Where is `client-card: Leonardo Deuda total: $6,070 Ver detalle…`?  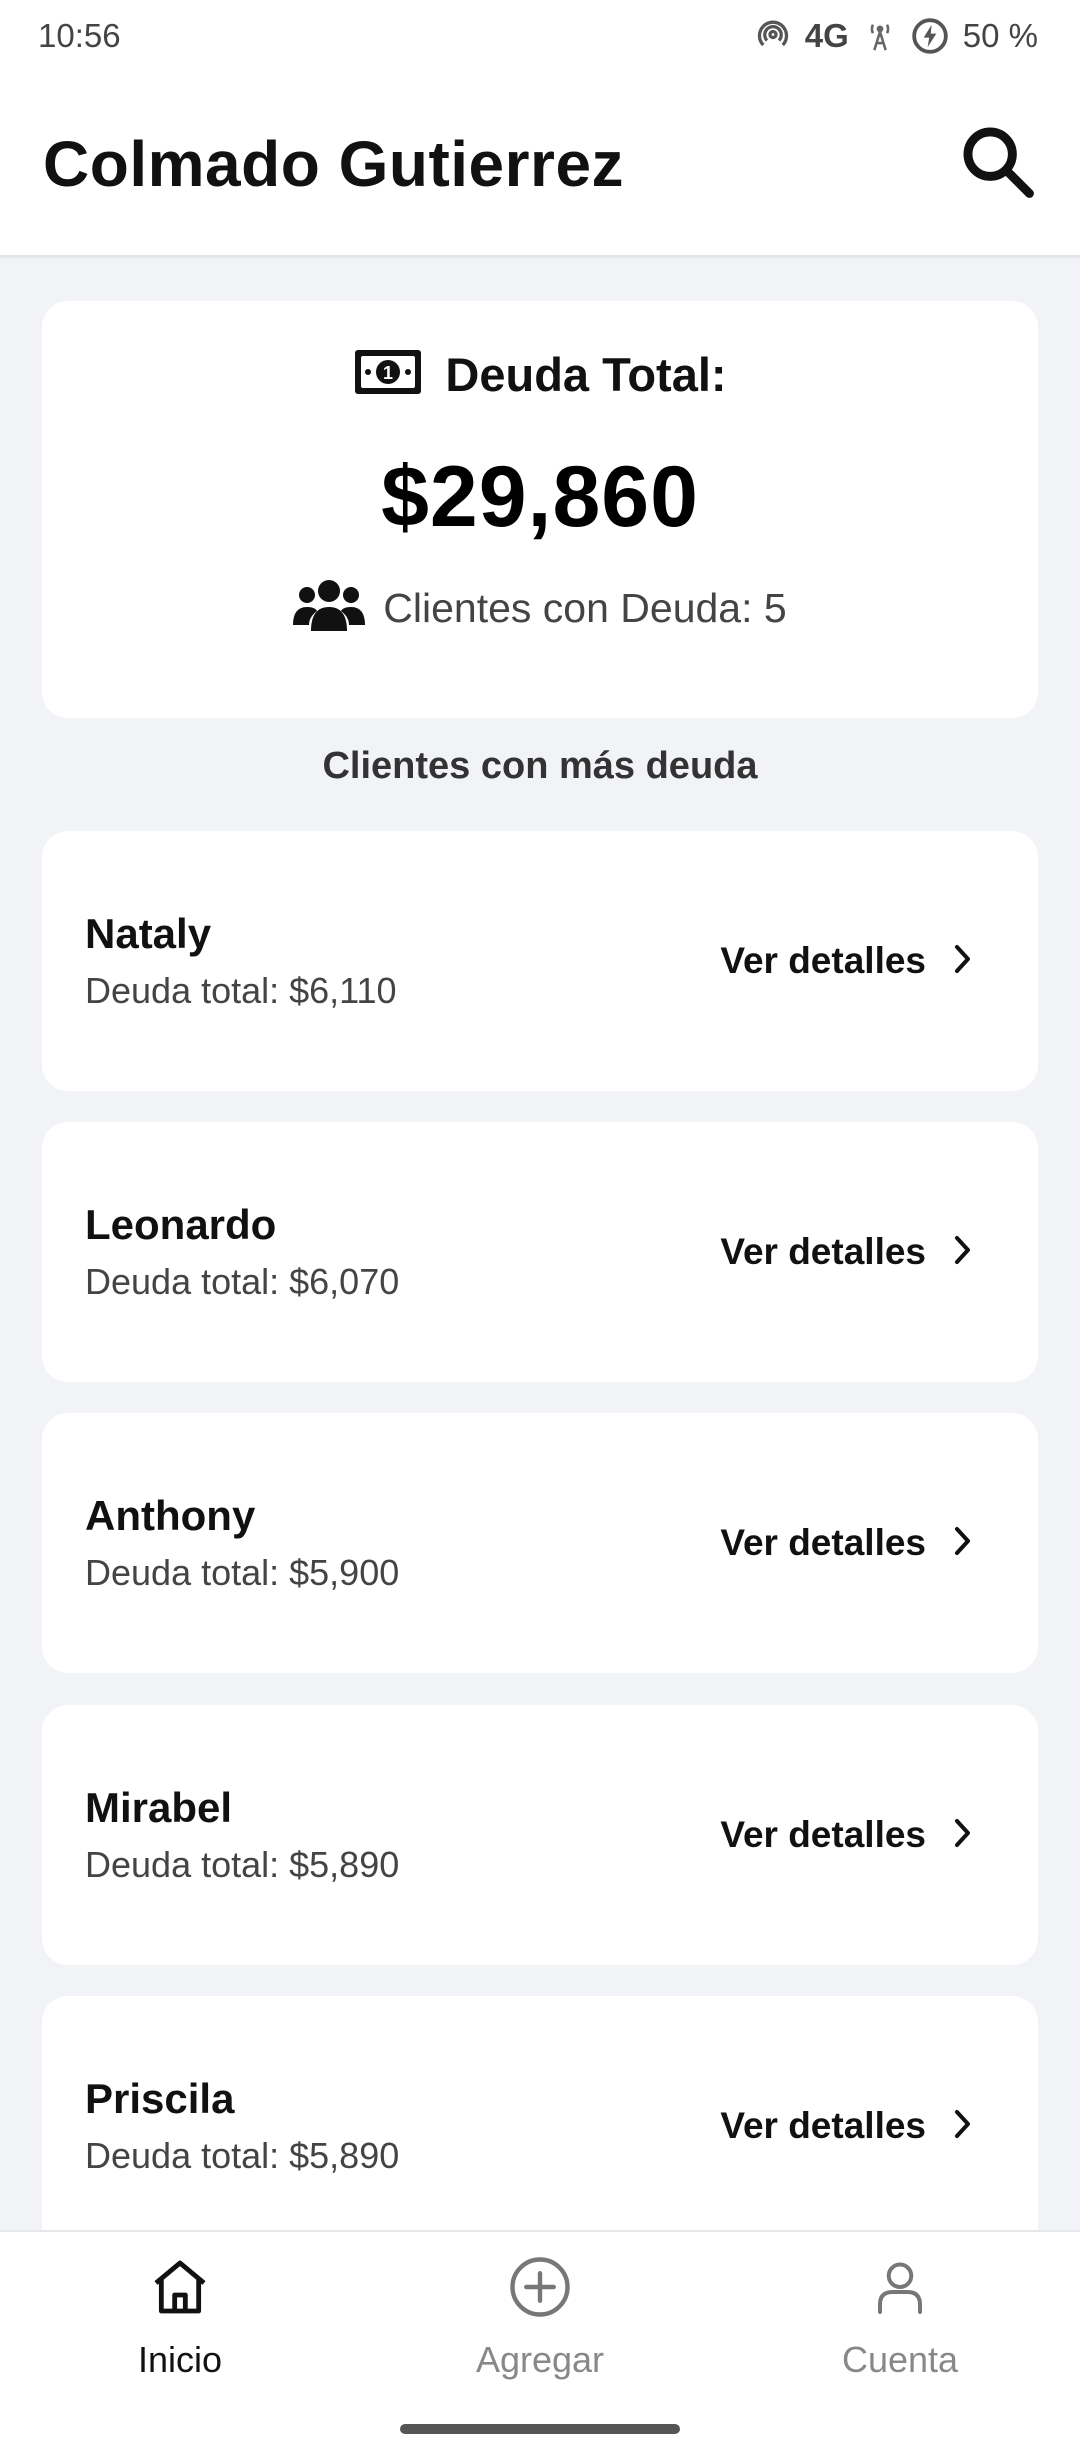 client-card: Leonardo Deuda total: $6,070 Ver detalle… is located at coordinates (540, 1252).